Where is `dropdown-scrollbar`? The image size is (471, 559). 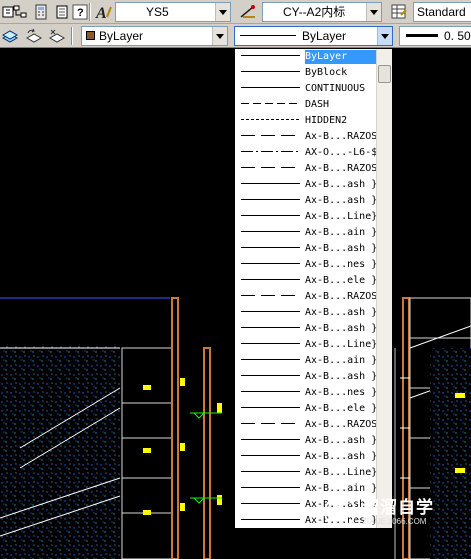 dropdown-scrollbar is located at coordinates (384, 288).